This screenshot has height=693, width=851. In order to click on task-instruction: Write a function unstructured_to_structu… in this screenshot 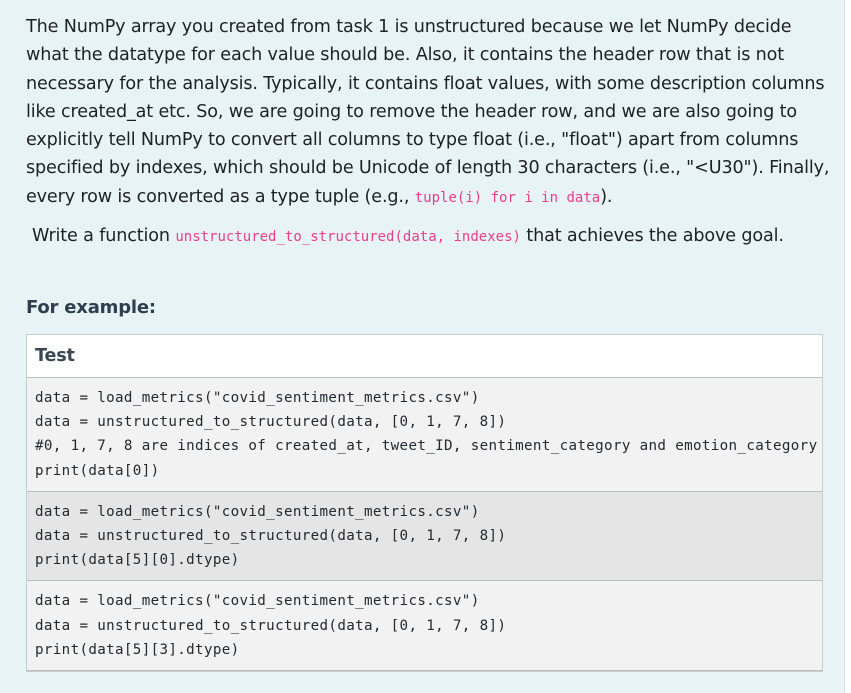, I will do `click(432, 236)`.